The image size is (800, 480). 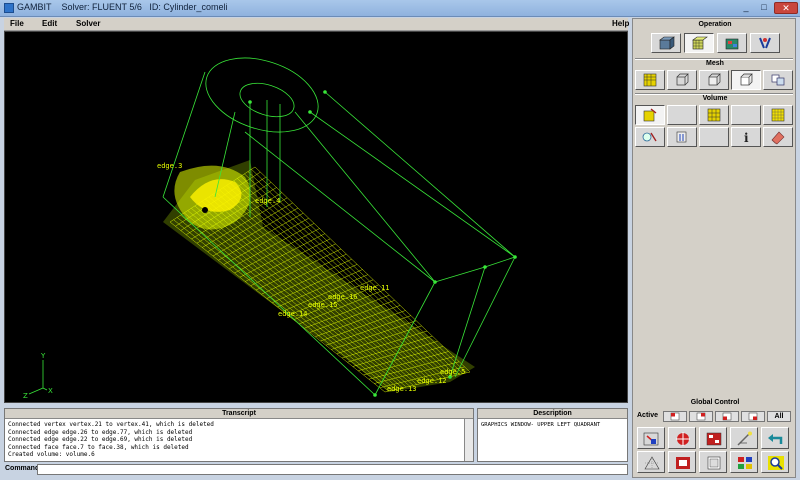 I want to click on tools-icon, so click(x=765, y=43).